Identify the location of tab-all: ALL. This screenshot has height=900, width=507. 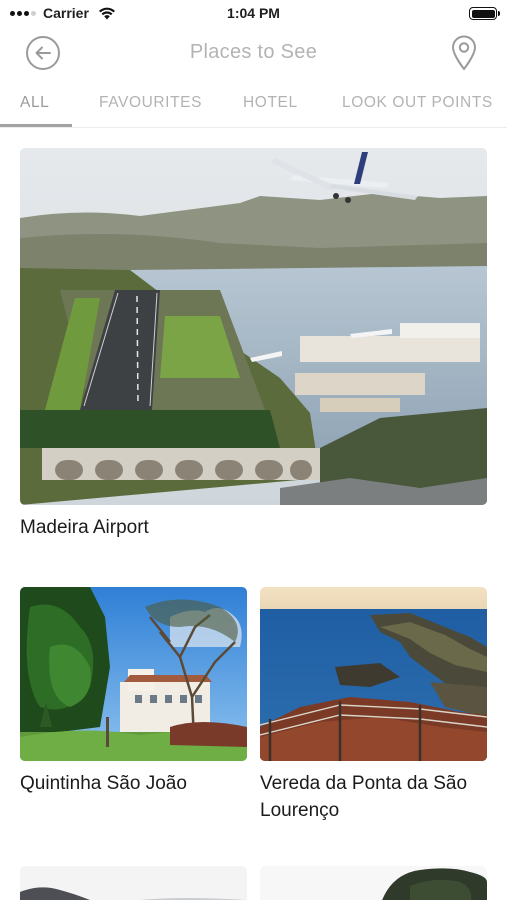
(34, 103).